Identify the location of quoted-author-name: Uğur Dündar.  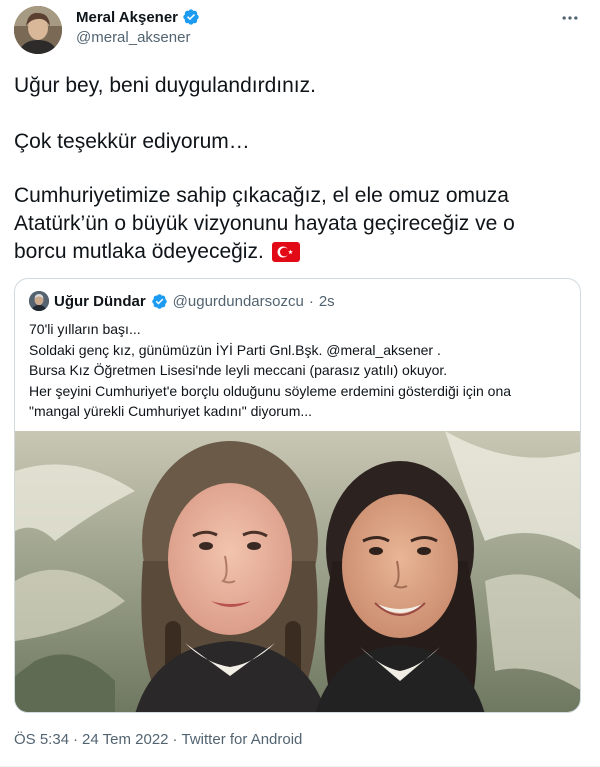
(100, 301).